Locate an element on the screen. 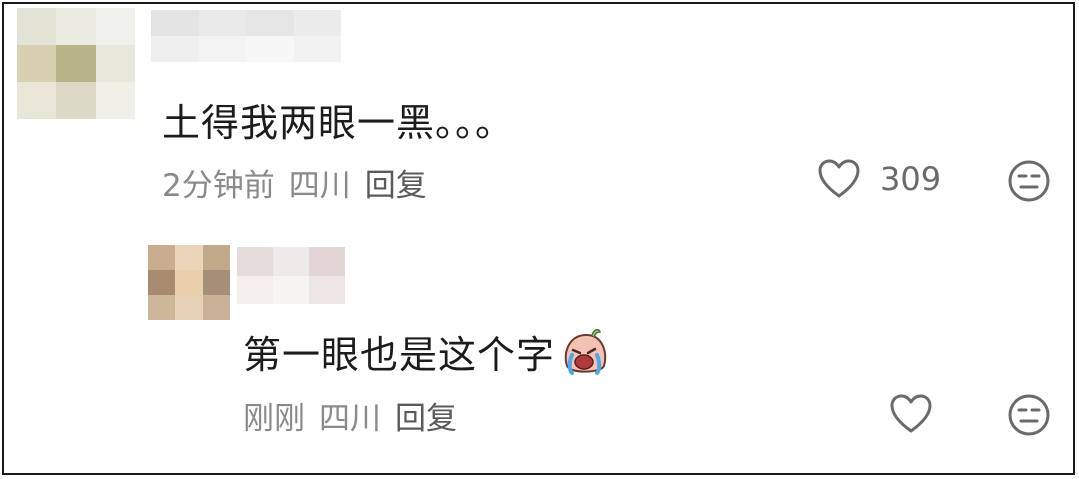 Image resolution: width=1079 pixels, height=479 pixels. reply-location: 四川 is located at coordinates (350, 419).